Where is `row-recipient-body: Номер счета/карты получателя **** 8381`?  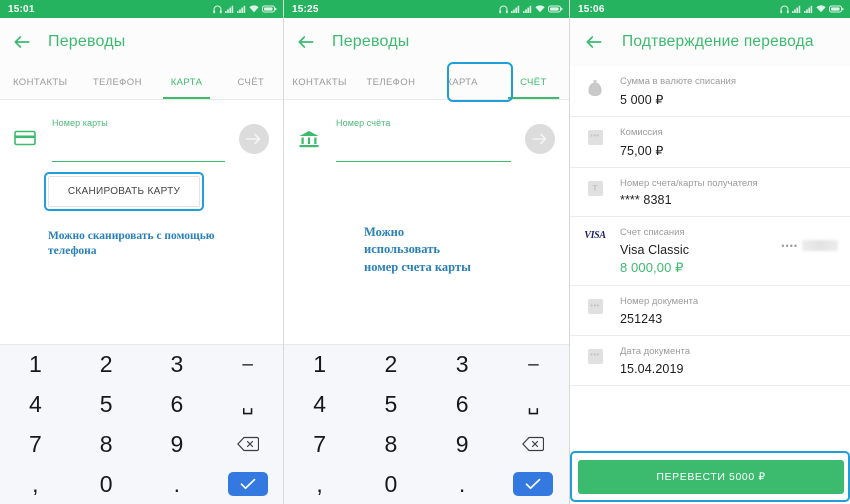
row-recipient-body: Номер счета/карты получателя **** 8381 is located at coordinates (729, 192).